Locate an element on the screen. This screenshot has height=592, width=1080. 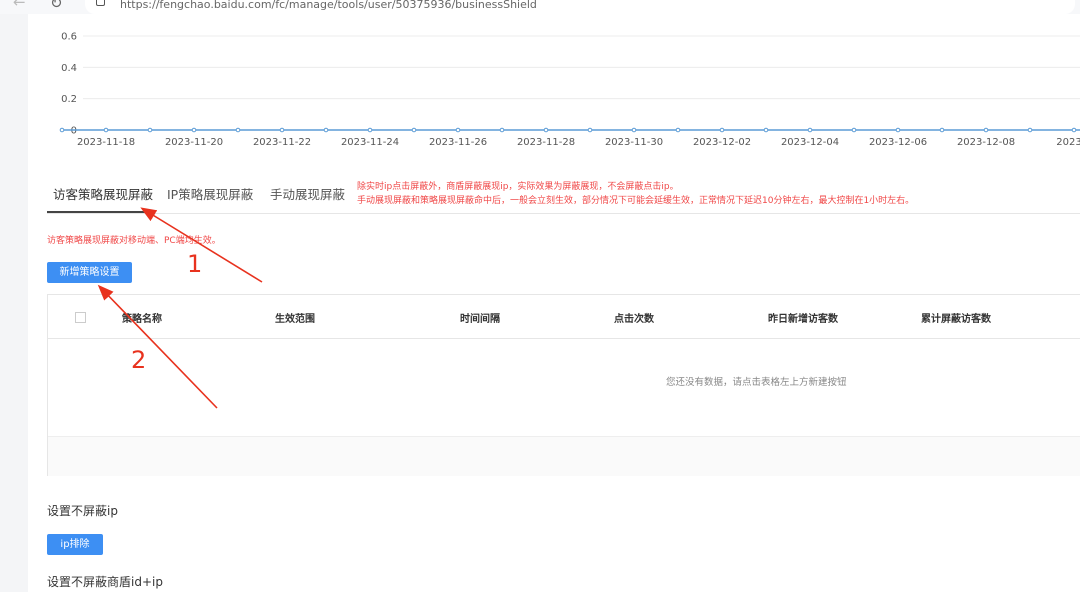
tab-visitor-strategy: 访客策略展现屏蔽 is located at coordinates (103, 195).